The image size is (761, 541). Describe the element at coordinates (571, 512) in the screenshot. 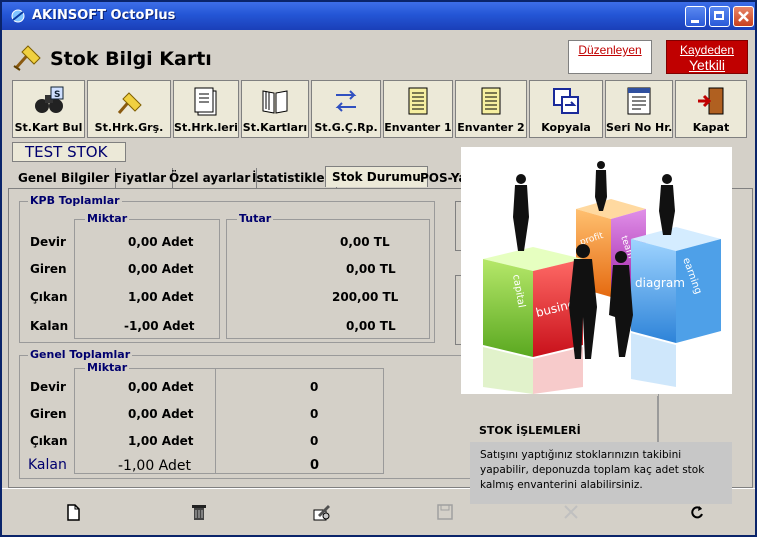

I see `cancel-icon` at that location.